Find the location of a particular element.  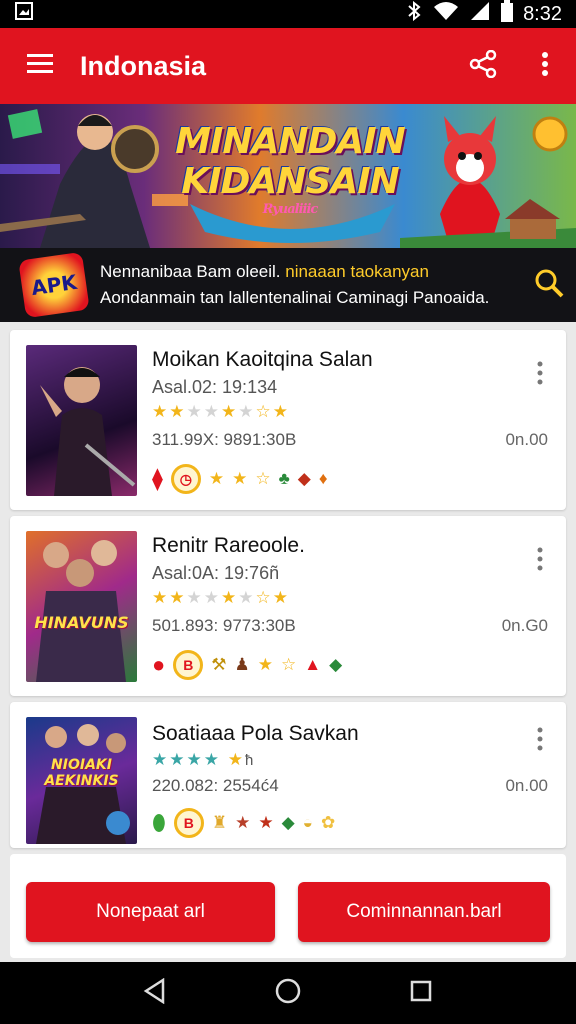

figure-badge-icon: ♟ is located at coordinates (242, 664).